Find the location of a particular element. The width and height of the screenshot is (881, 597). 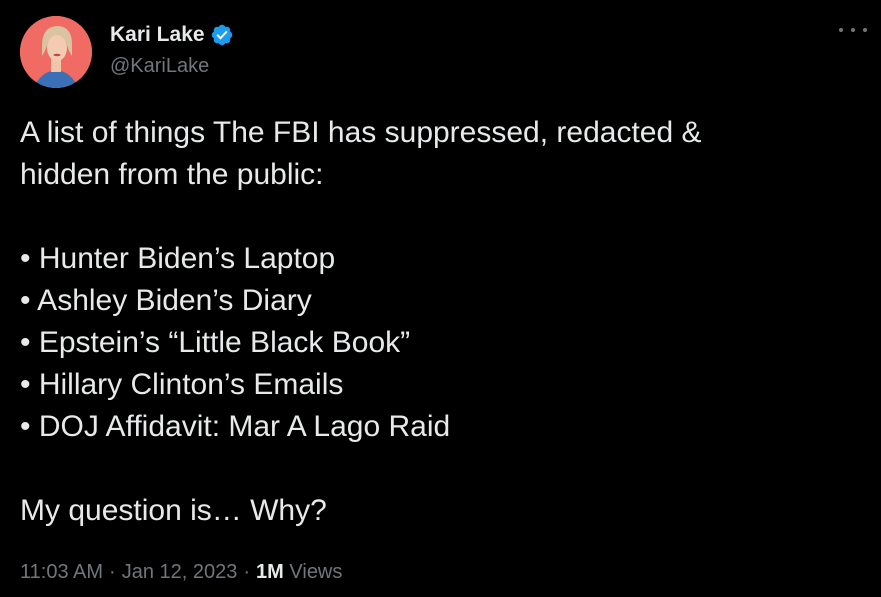

list-item: • Epstein’s “Little Black Book” is located at coordinates (215, 342).